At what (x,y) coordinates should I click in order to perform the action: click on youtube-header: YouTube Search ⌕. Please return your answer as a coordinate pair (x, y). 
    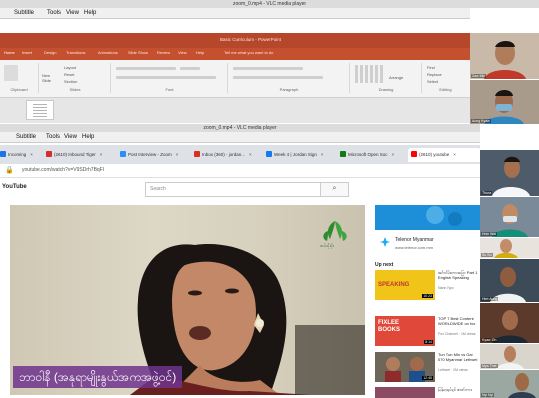
    Looking at the image, I should click on (240, 188).